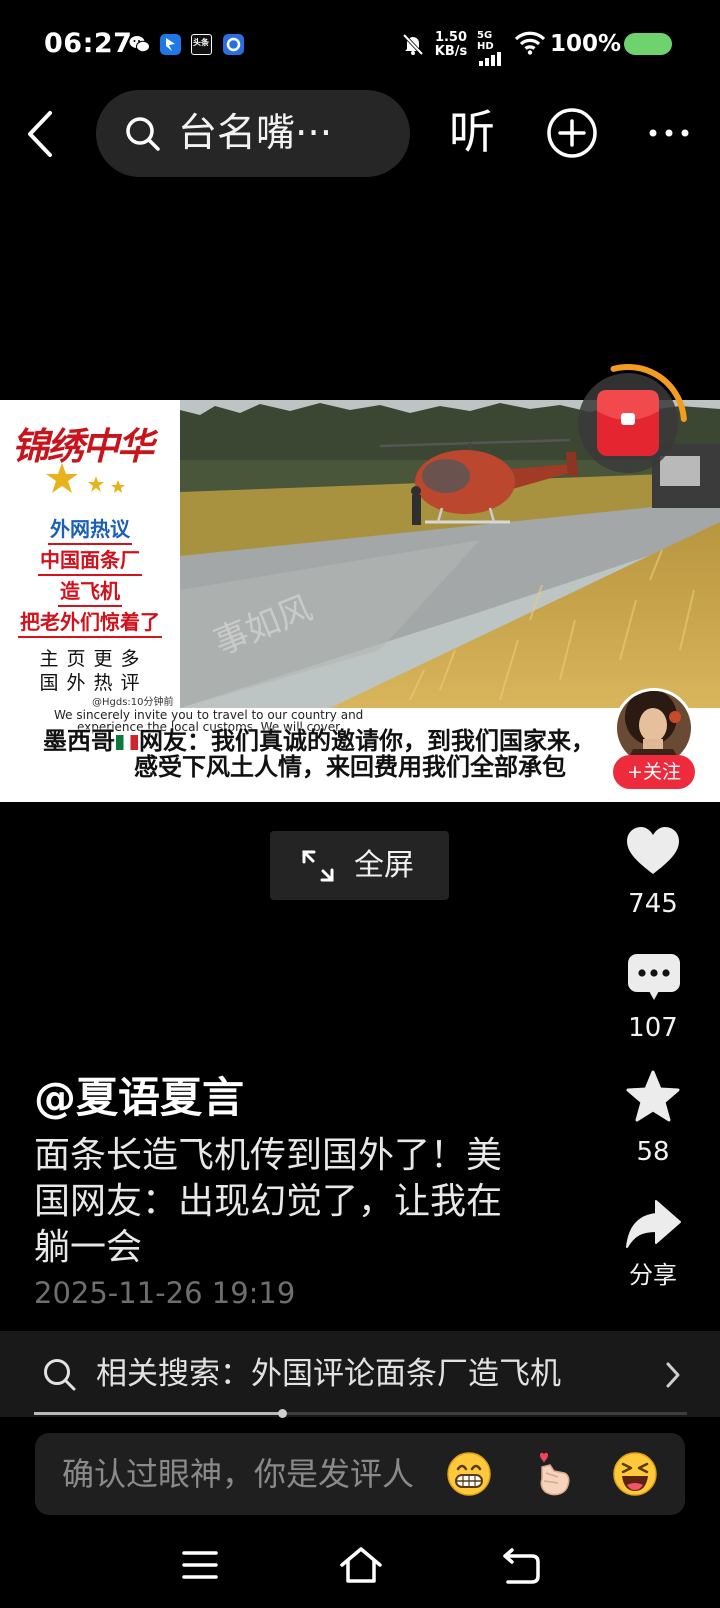  I want to click on wechat-icon, so click(139, 44).